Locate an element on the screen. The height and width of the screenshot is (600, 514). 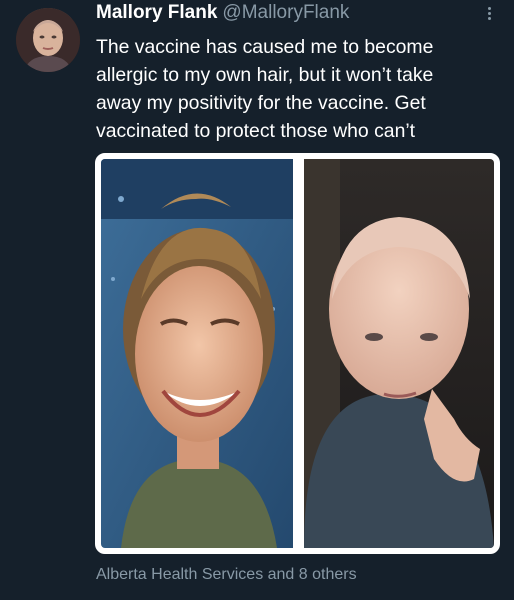
display-name: Mallory Flank is located at coordinates (156, 13).